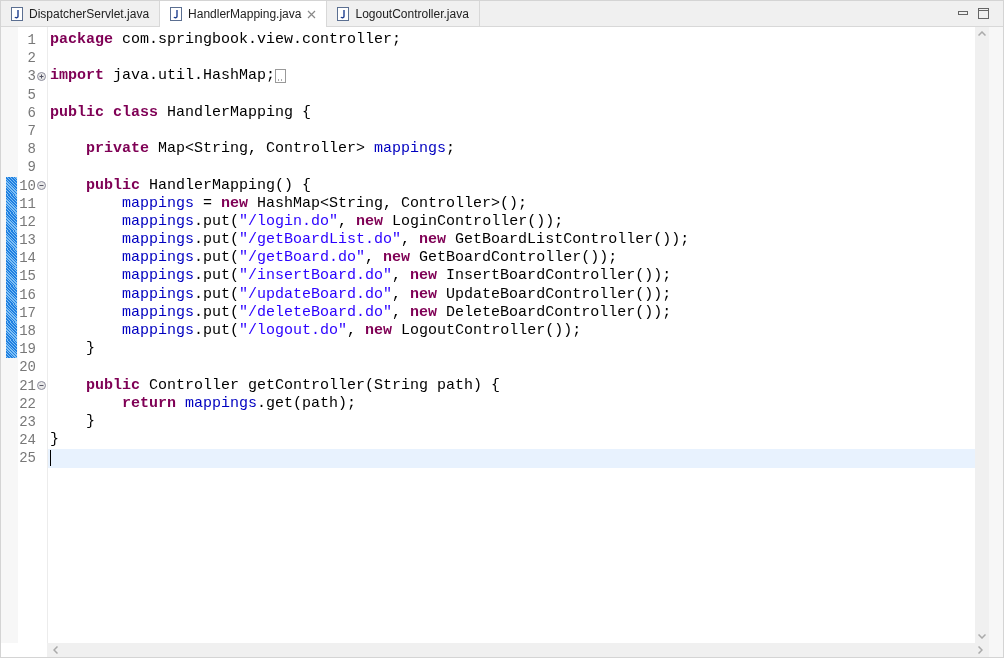 The height and width of the screenshot is (658, 1004). What do you see at coordinates (307, 403) in the screenshot?
I see `code-text: .get(path);` at bounding box center [307, 403].